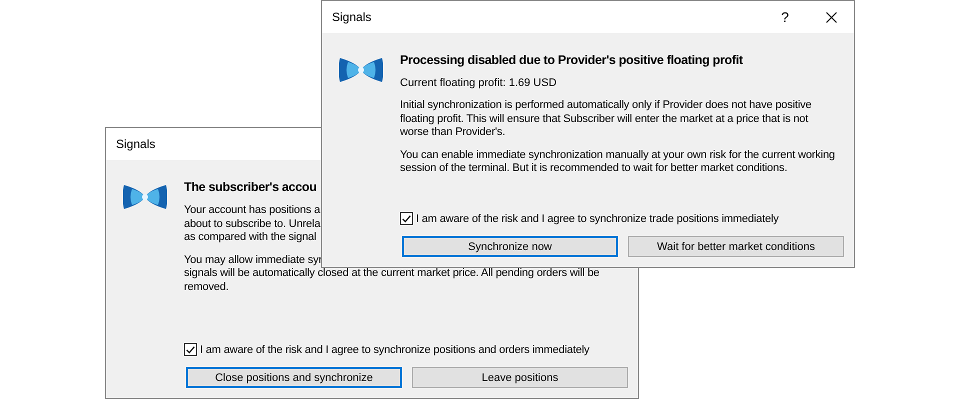 This screenshot has width=960, height=400. What do you see at coordinates (453, 133) in the screenshot?
I see `message-text: worse than Provider's.` at bounding box center [453, 133].